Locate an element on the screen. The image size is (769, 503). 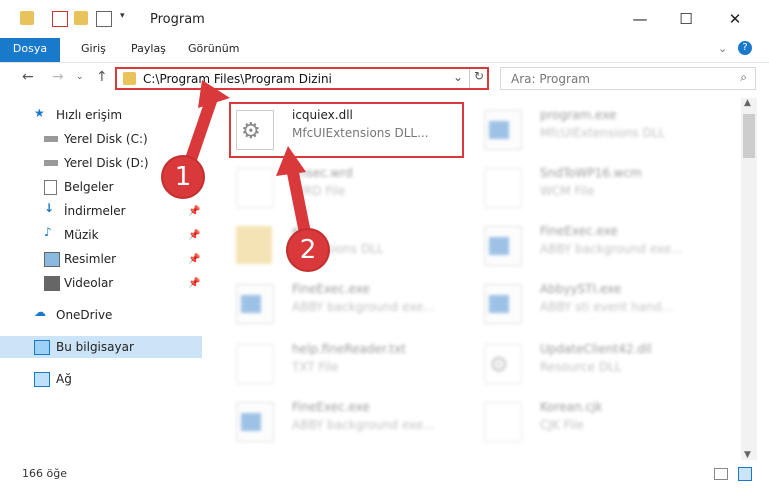
step-1-badge: 1 is located at coordinates (183, 177).